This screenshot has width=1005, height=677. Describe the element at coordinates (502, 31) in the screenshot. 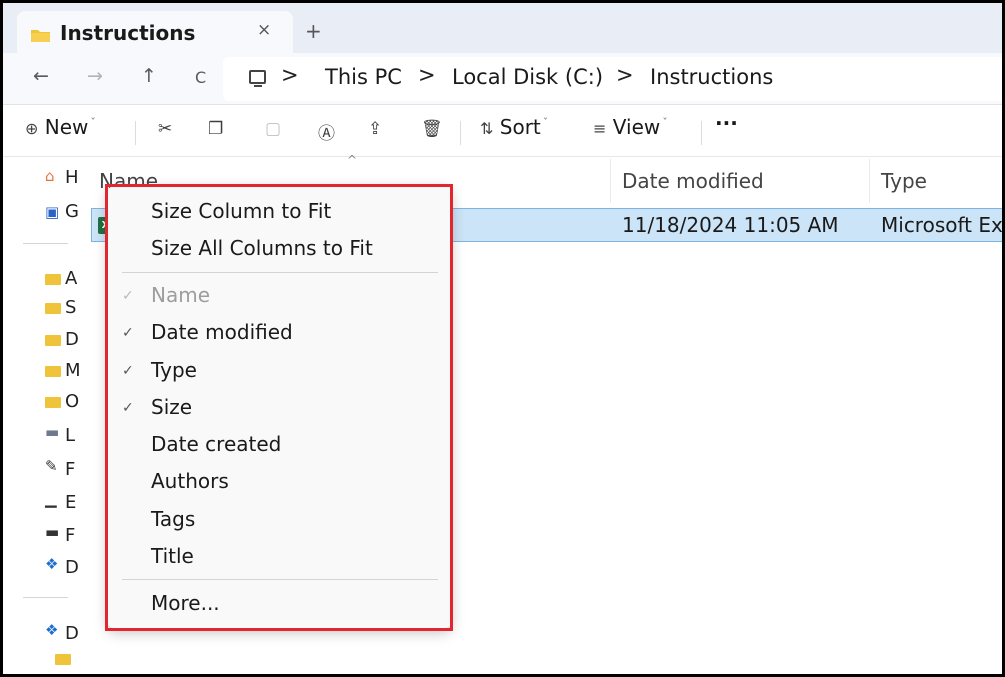

I see `tab-strip: Instructions × +` at that location.